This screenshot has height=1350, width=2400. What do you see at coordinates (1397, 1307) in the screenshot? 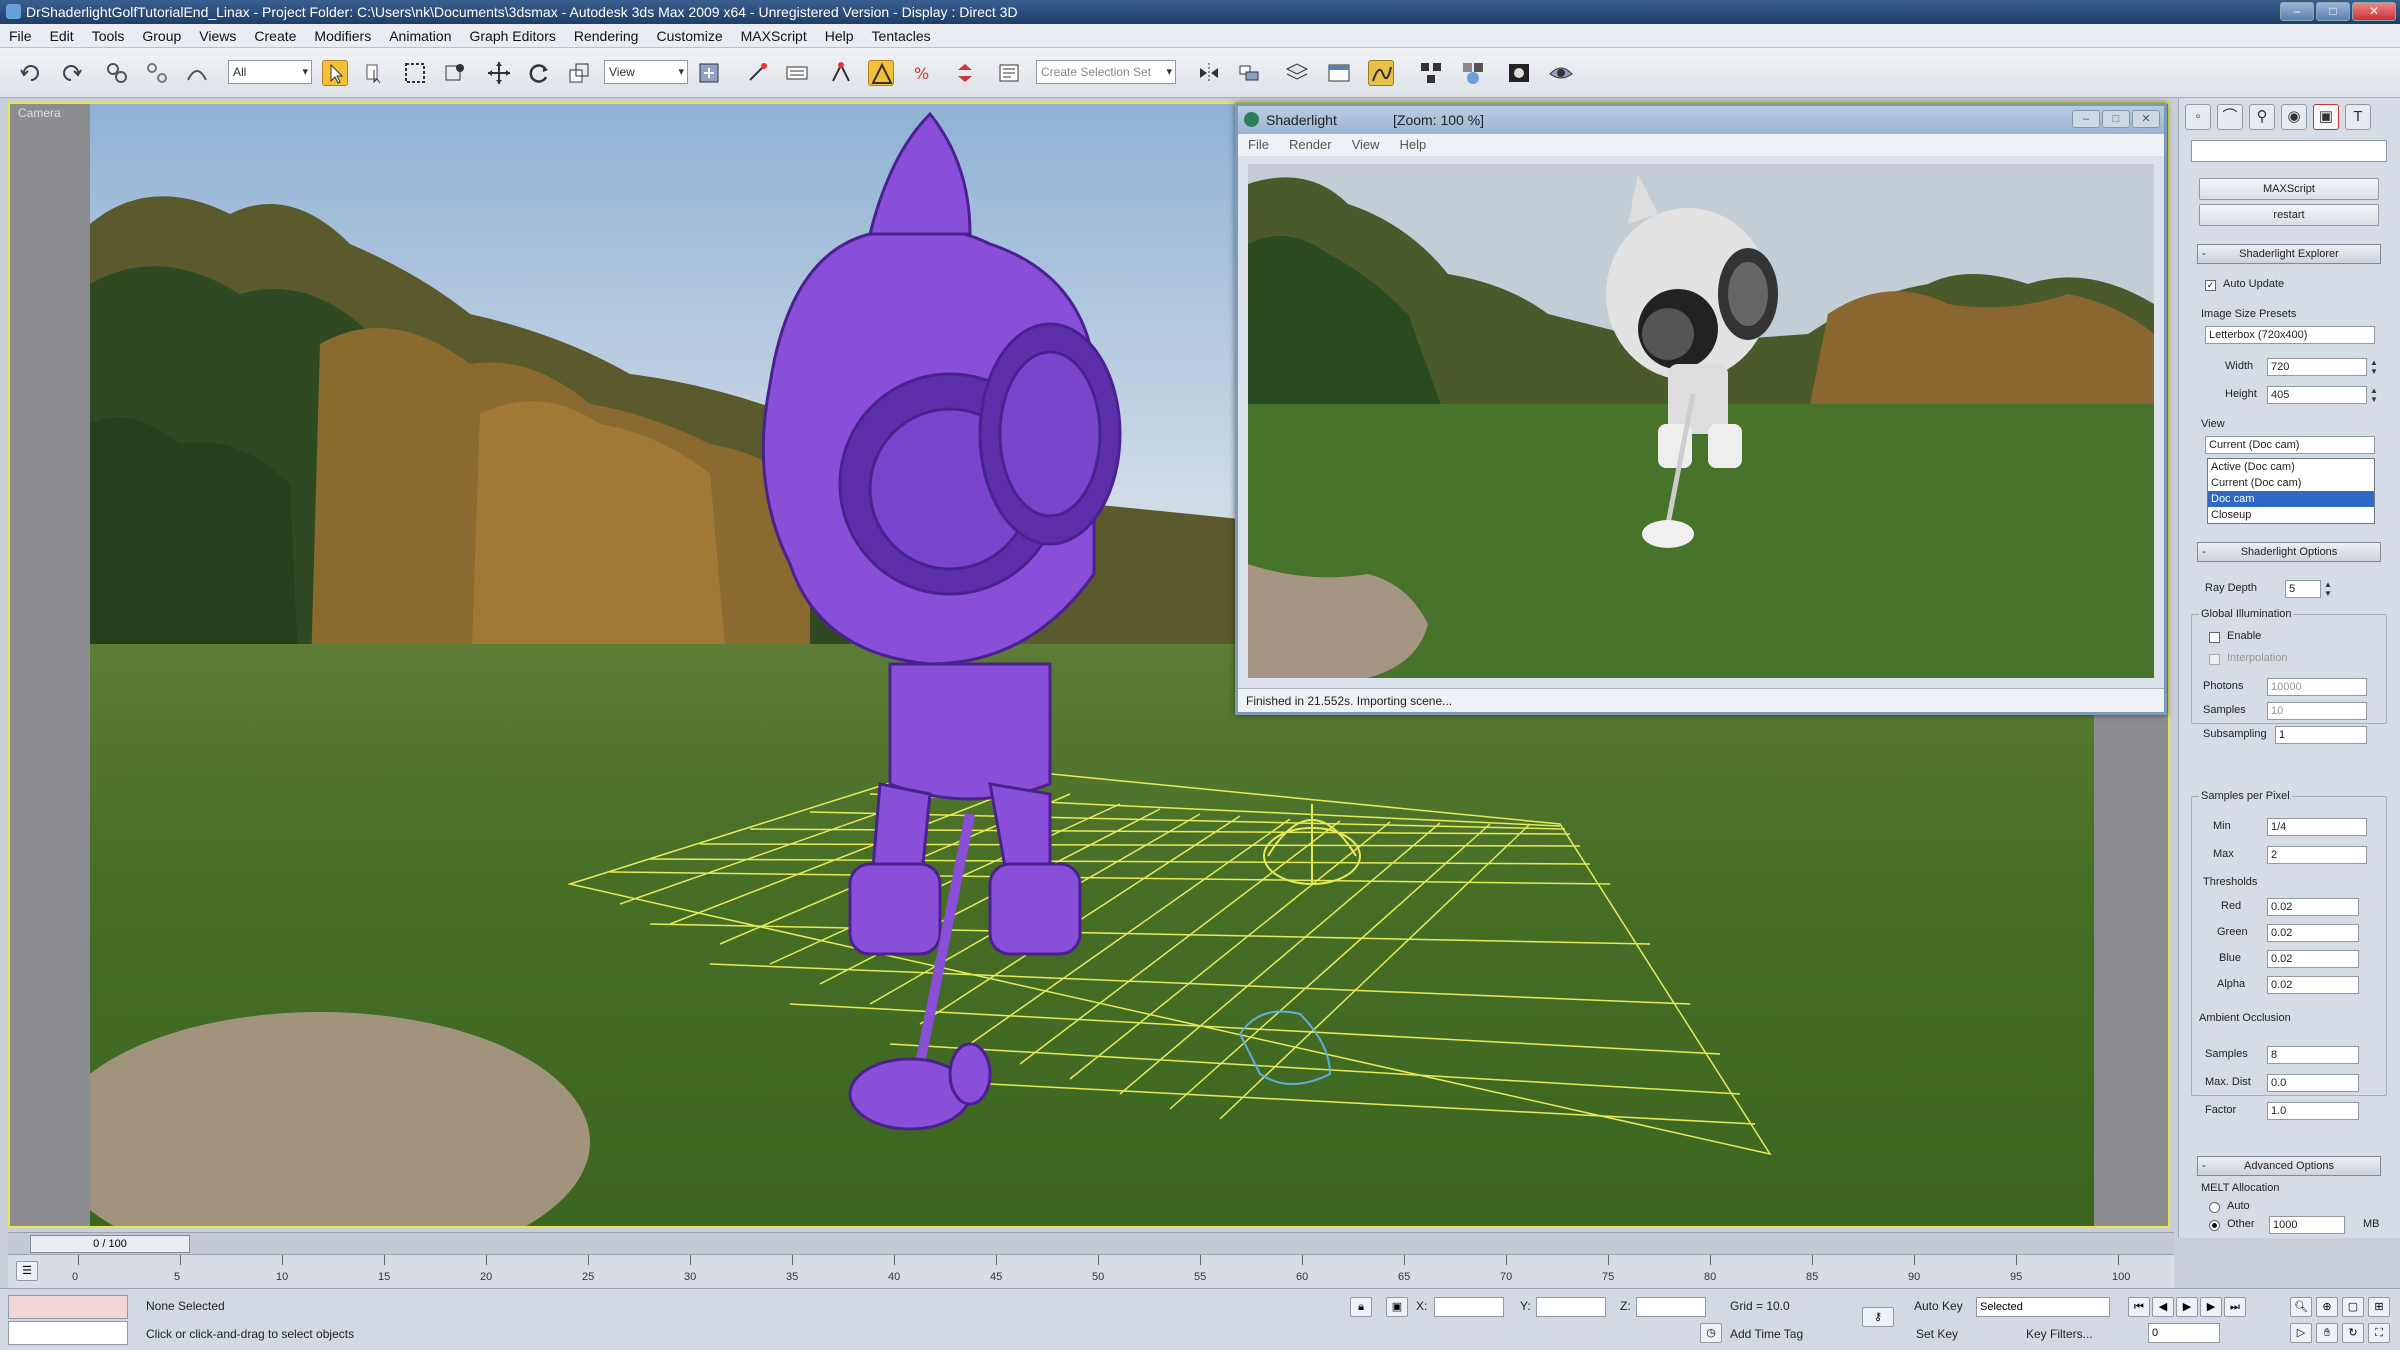
I see `absolute-mode-icon: ▣` at bounding box center [1397, 1307].